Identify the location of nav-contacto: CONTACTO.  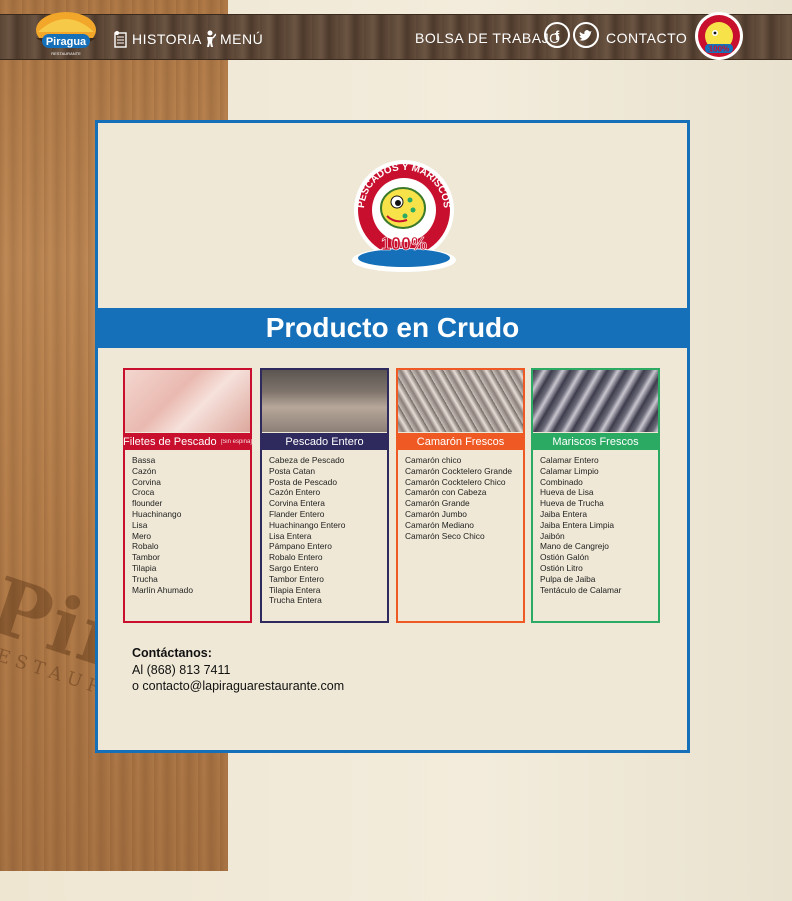
(646, 38).